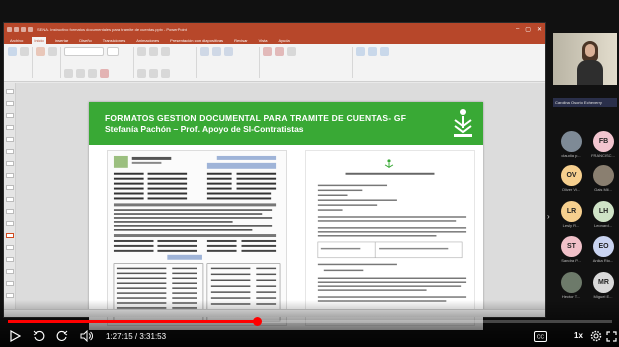 This screenshot has width=619, height=347. I want to click on tab-diseno: Diseño, so click(85, 40).